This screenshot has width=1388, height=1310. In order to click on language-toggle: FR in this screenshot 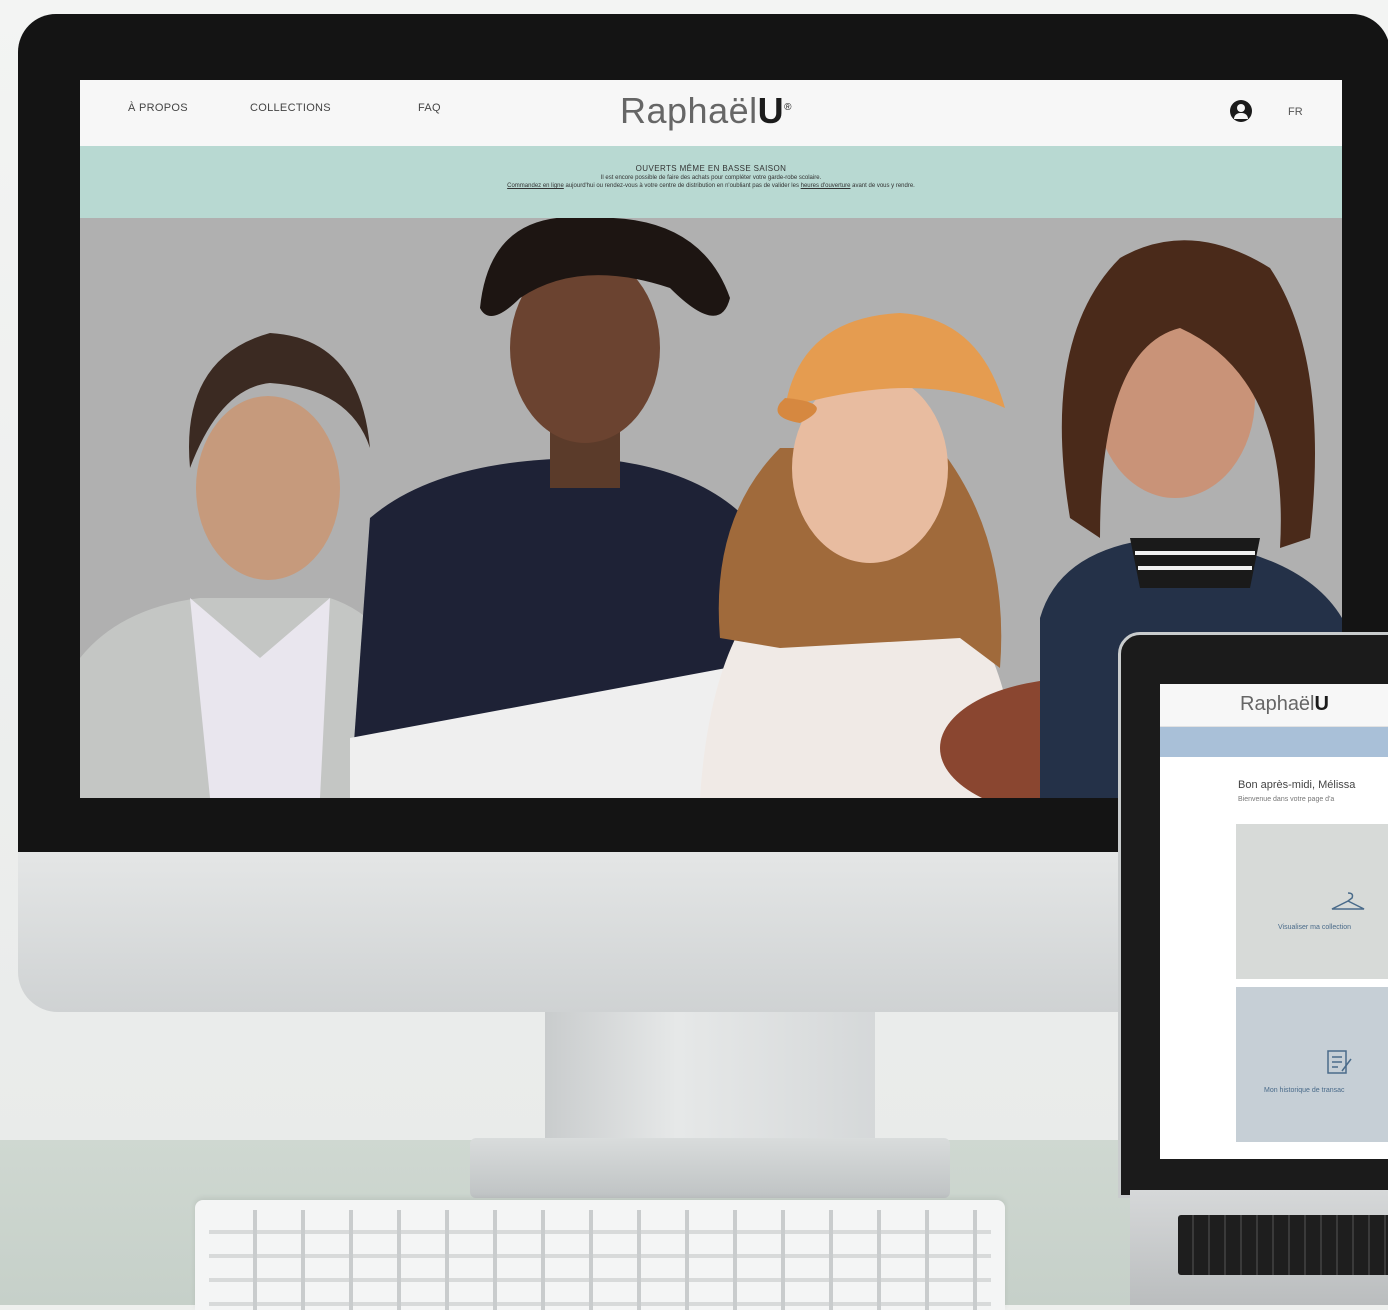, I will do `click(1295, 112)`.